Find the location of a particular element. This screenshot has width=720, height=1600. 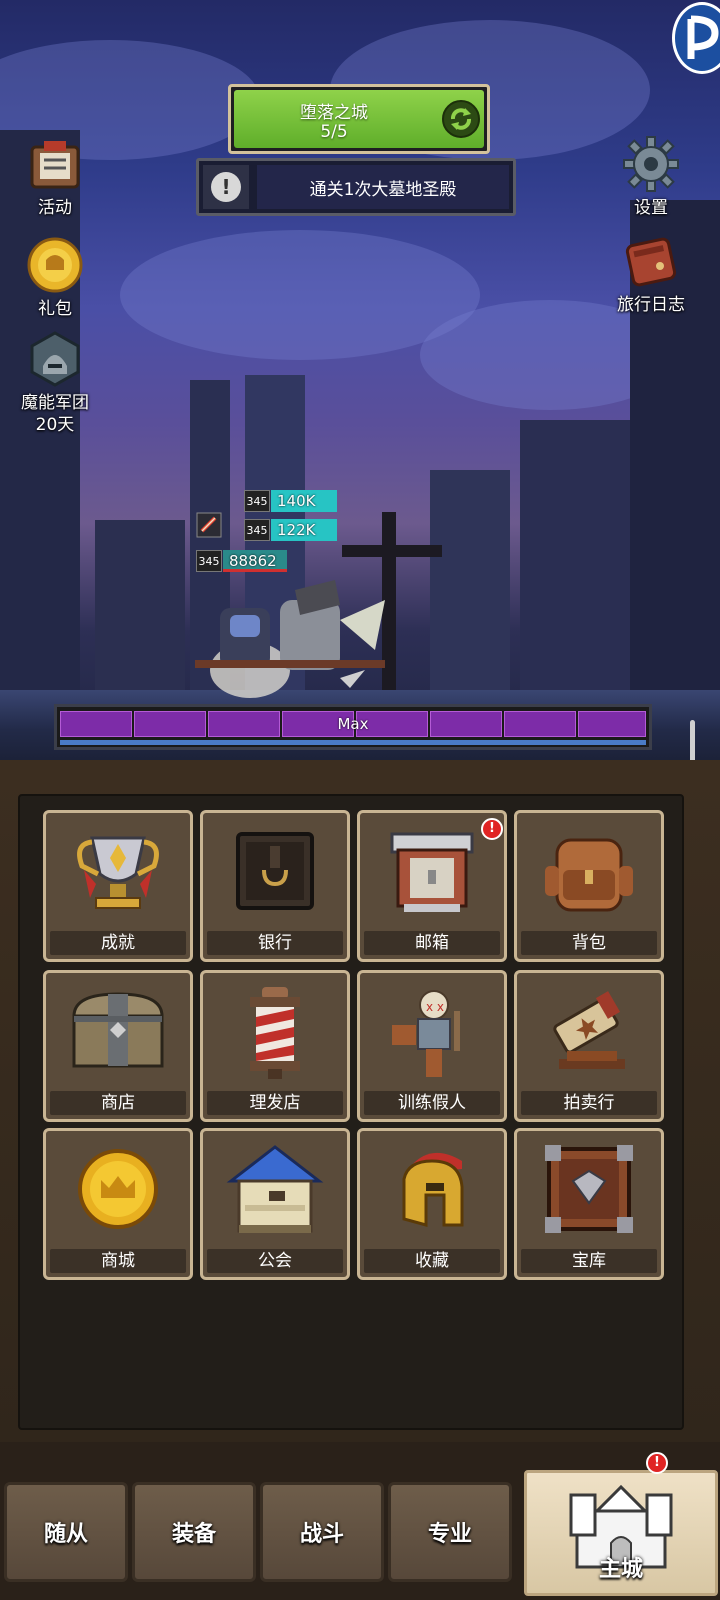

settings-button: 设置 is located at coordinates (651, 177).